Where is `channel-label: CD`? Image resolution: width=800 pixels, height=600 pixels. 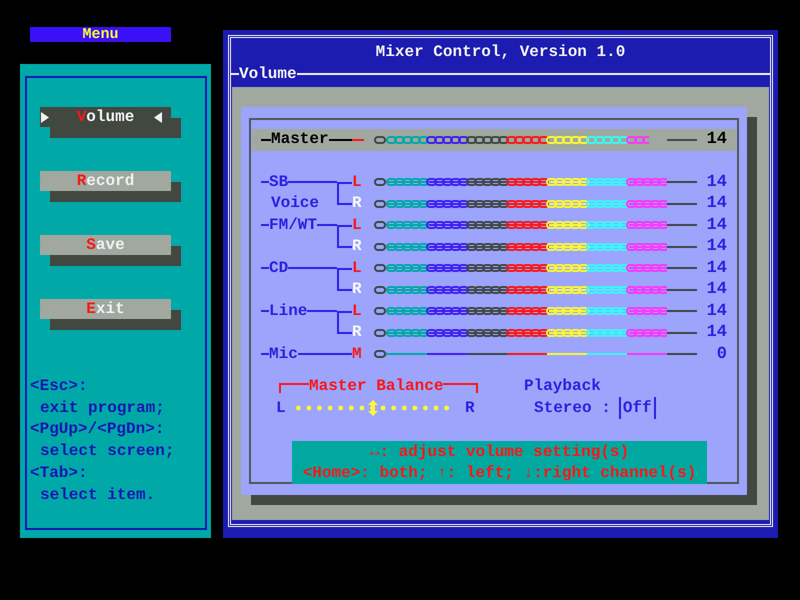 channel-label: CD is located at coordinates (278, 268).